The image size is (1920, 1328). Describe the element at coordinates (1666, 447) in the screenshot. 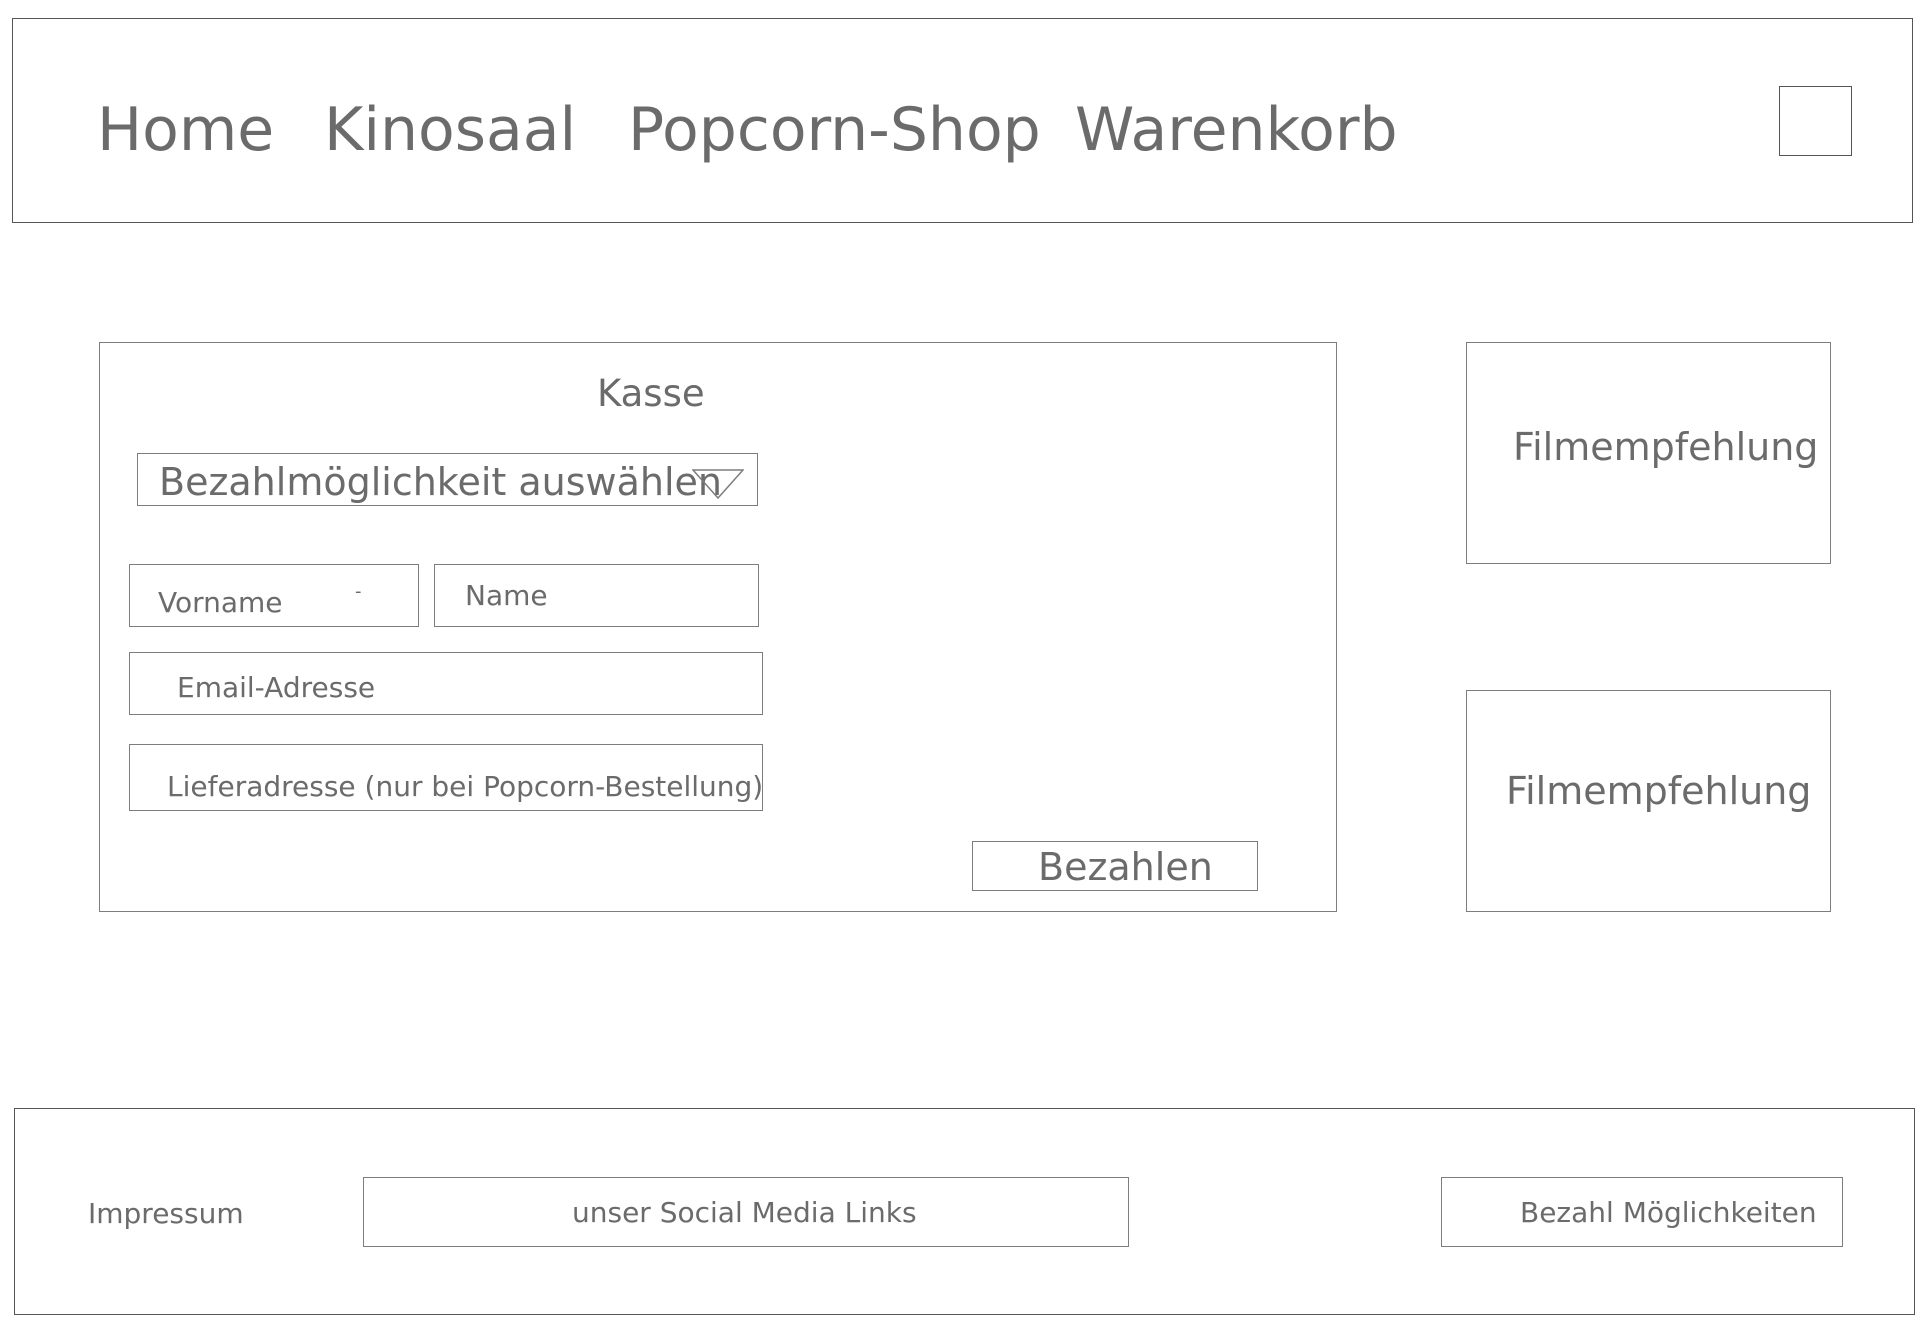

I see `movie-recommendation-label-1: Filmempfehlung` at that location.